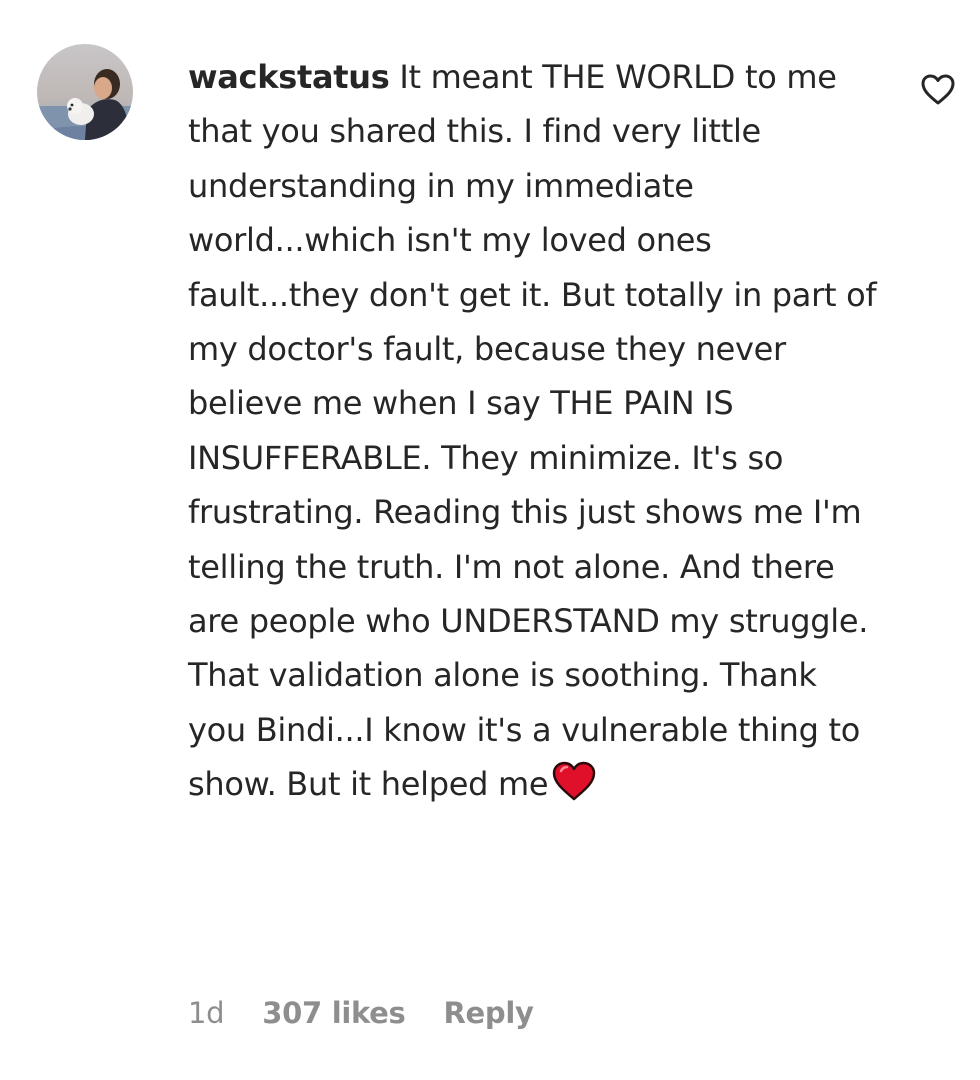 This screenshot has width=980, height=1080. What do you see at coordinates (206, 1013) in the screenshot?
I see `comment-time: 1d` at bounding box center [206, 1013].